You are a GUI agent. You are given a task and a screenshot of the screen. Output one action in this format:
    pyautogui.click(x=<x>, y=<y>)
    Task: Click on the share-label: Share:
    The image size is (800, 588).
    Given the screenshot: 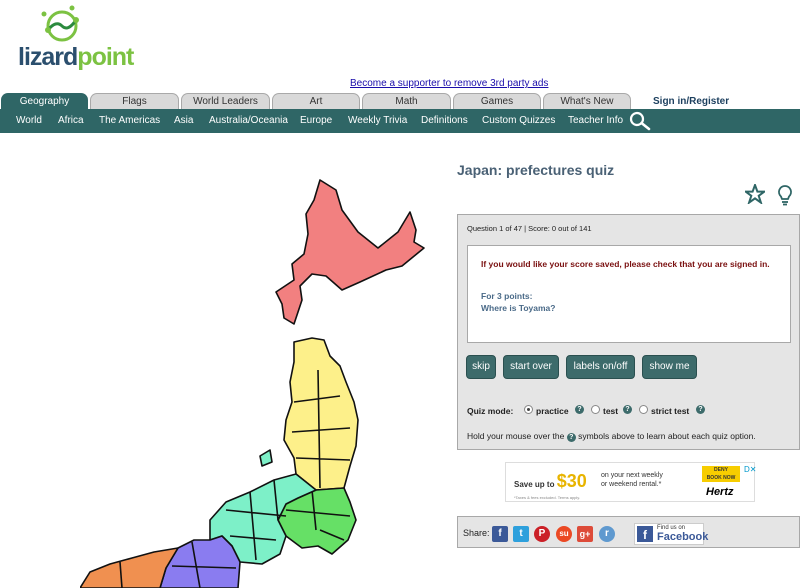 What is the action you would take?
    pyautogui.click(x=476, y=533)
    